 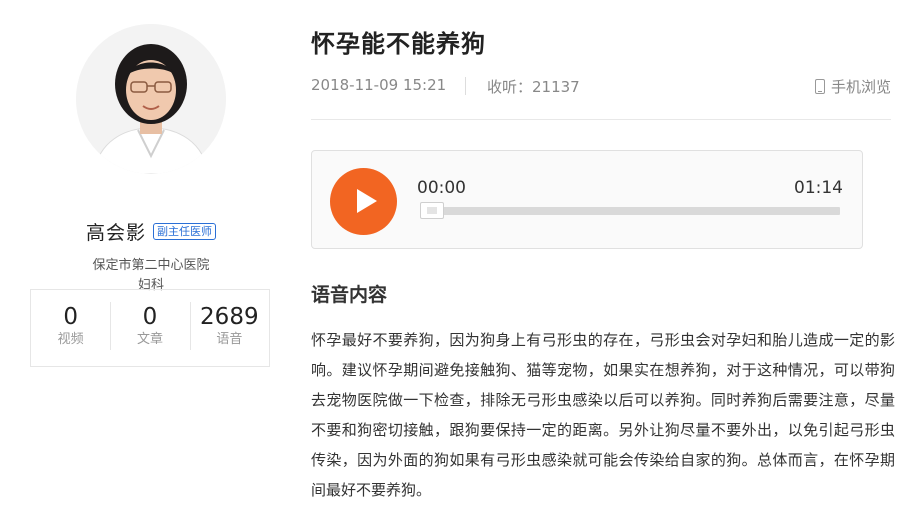 I want to click on stat-videos: 0 视频, so click(x=70, y=328).